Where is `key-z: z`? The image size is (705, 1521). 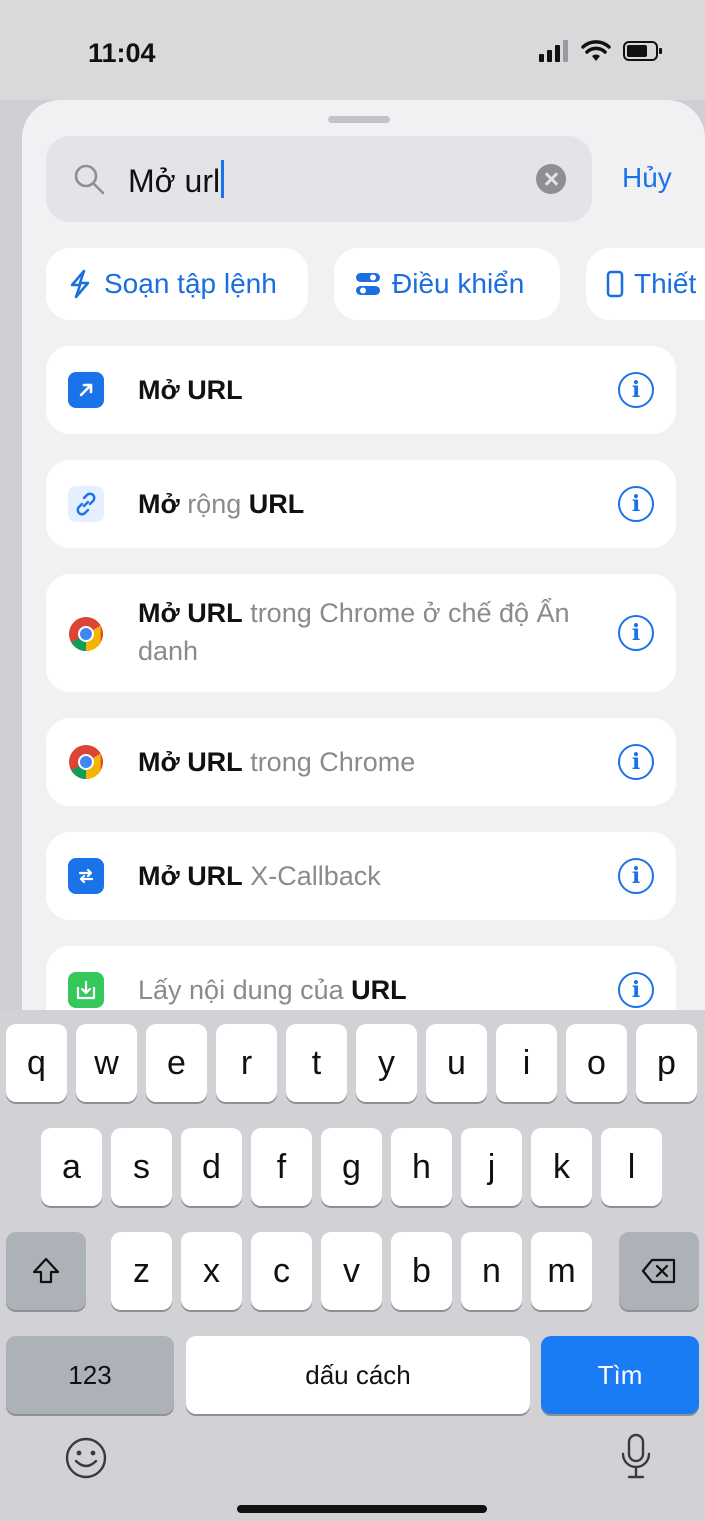
key-z: z is located at coordinates (141, 1271).